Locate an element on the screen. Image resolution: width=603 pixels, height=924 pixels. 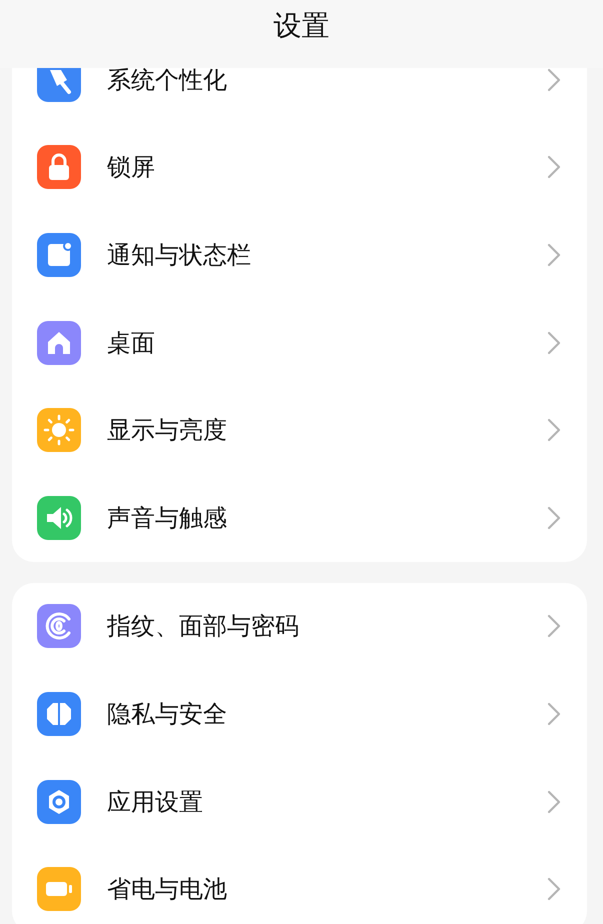
settings-item: 声音与触感 is located at coordinates (327, 518).